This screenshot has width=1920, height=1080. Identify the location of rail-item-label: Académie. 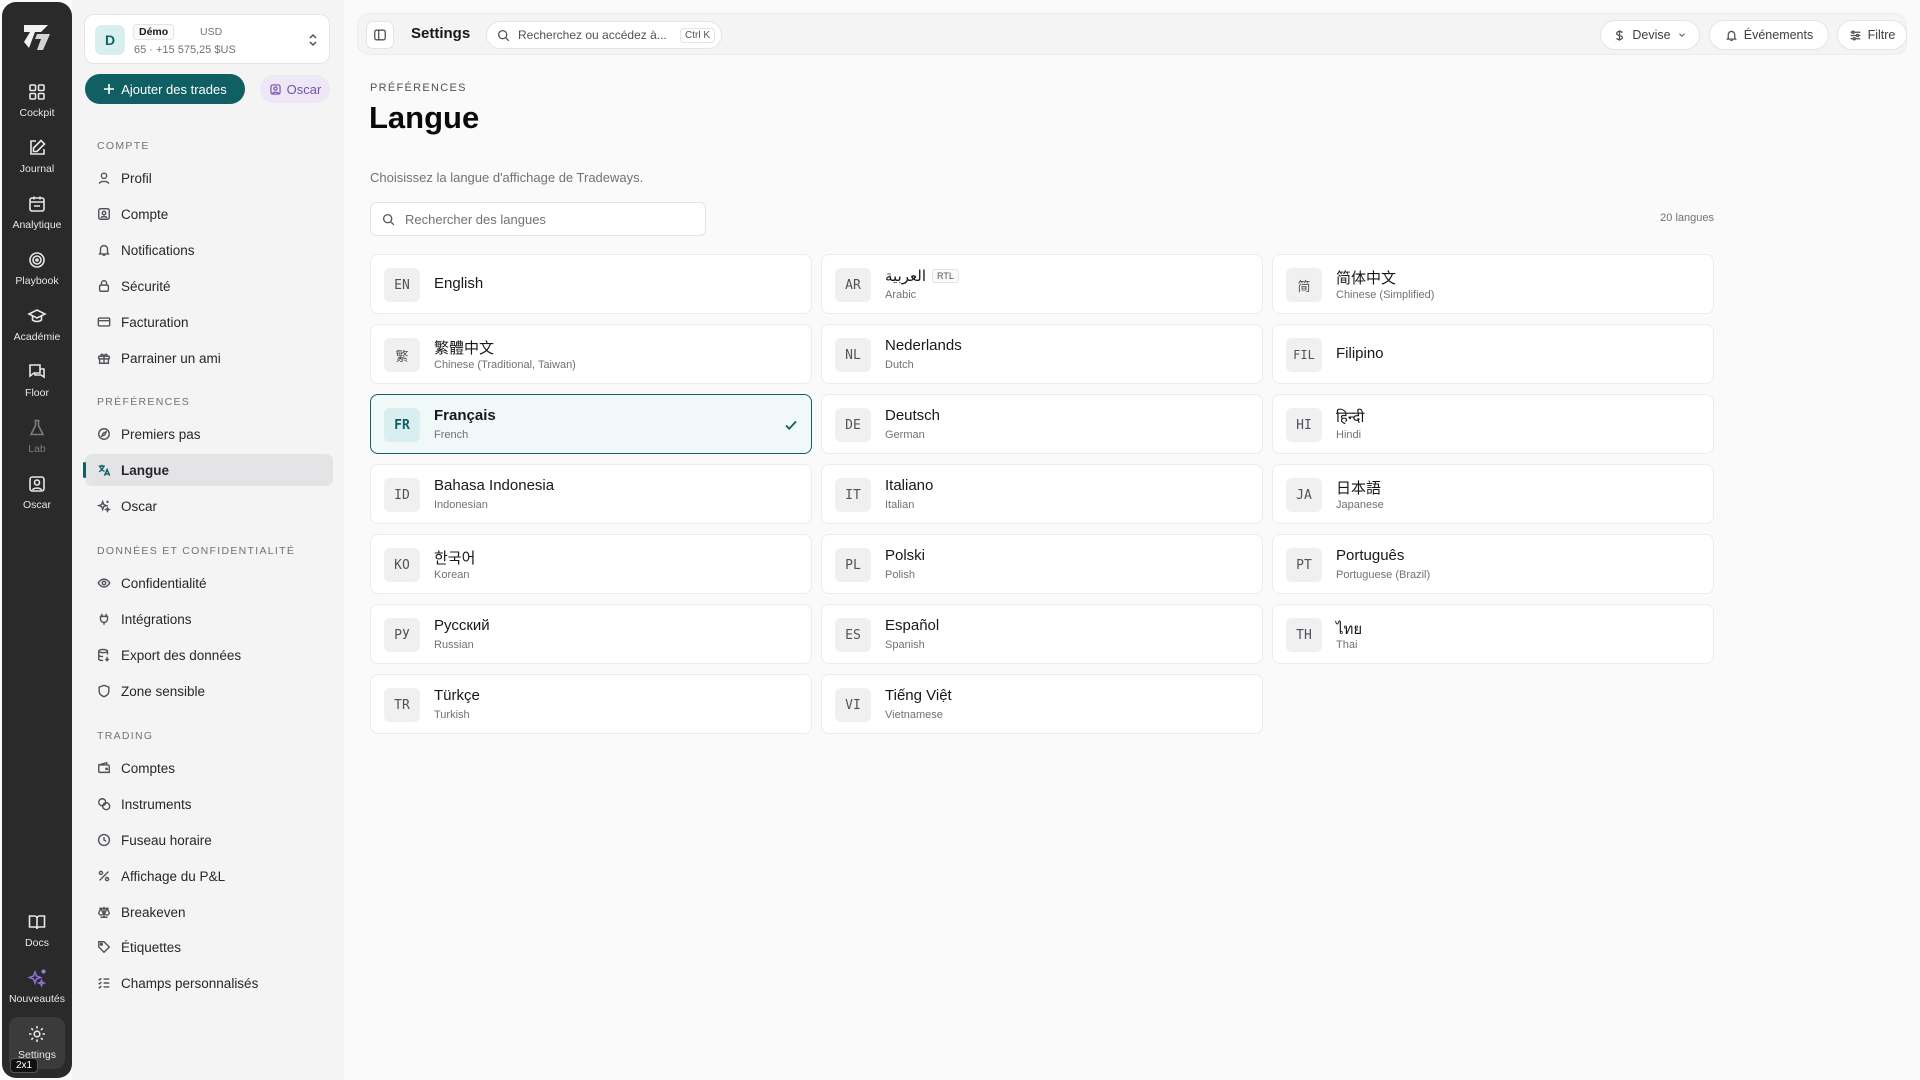
(37, 337).